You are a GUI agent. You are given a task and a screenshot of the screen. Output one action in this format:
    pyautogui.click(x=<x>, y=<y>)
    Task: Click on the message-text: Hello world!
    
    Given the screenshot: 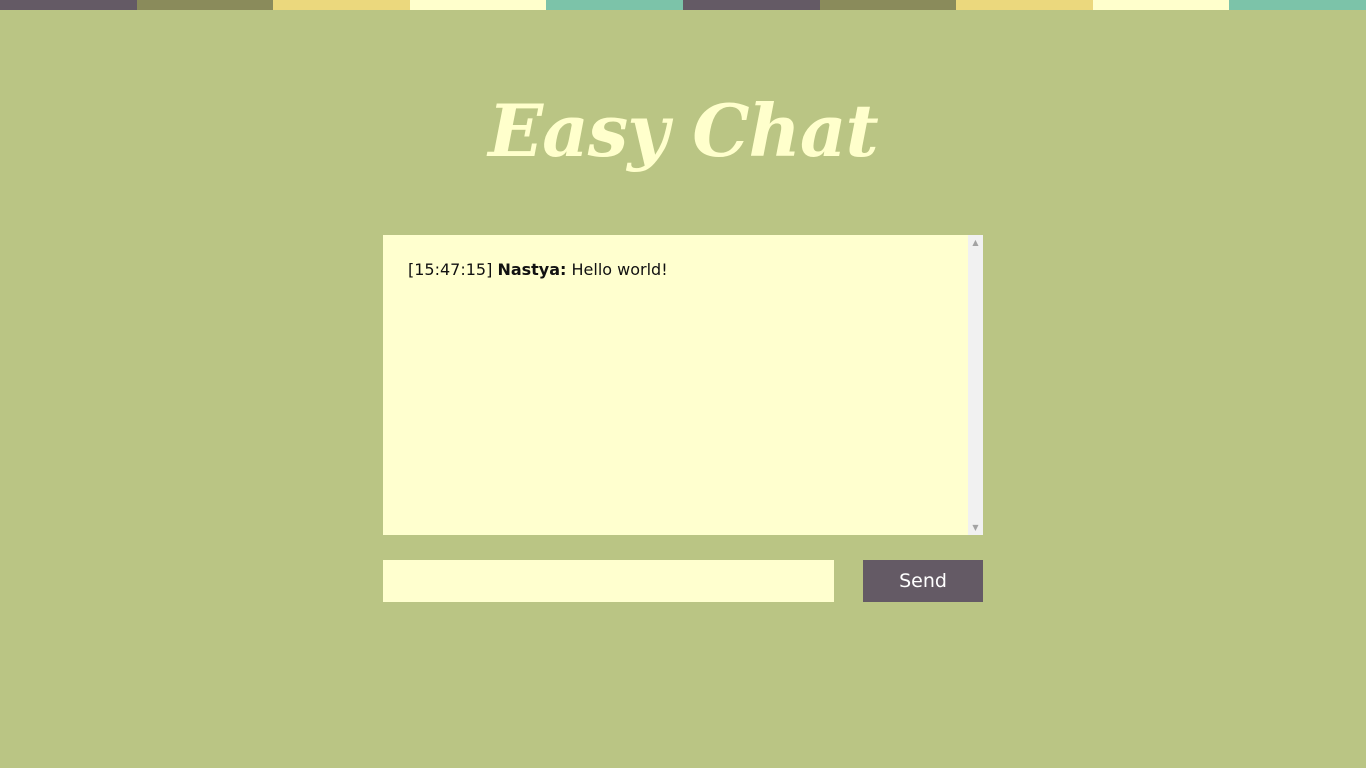 What is the action you would take?
    pyautogui.click(x=619, y=269)
    